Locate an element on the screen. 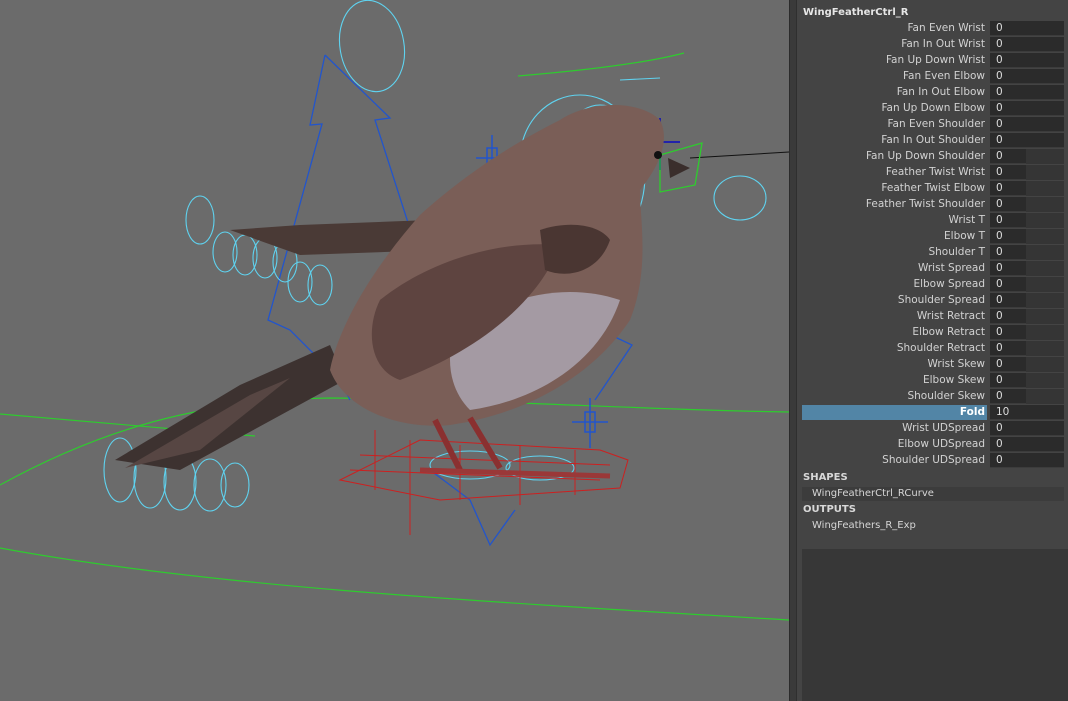  nurbs-curve-top is located at coordinates (601, 64).